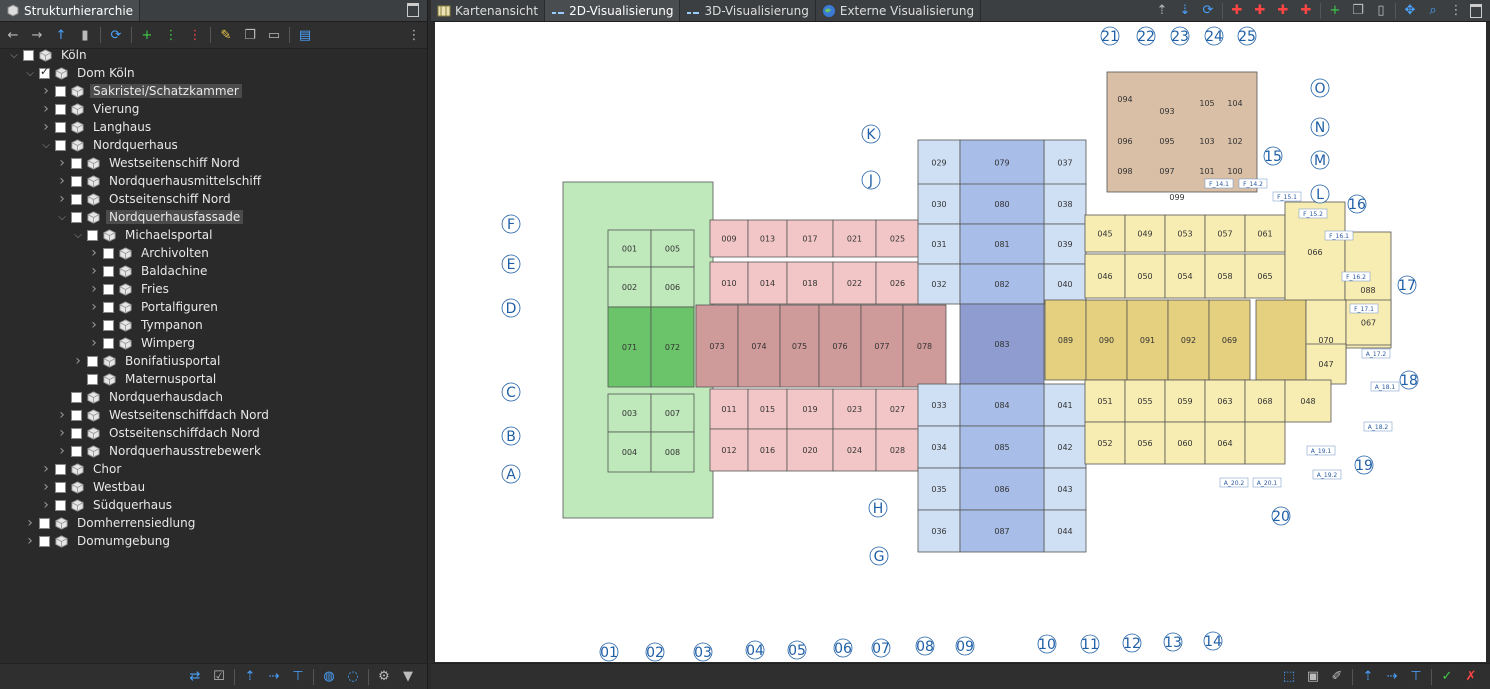 This screenshot has width=1490, height=689. What do you see at coordinates (213, 469) in the screenshot?
I see `tree-node: › Chor` at bounding box center [213, 469].